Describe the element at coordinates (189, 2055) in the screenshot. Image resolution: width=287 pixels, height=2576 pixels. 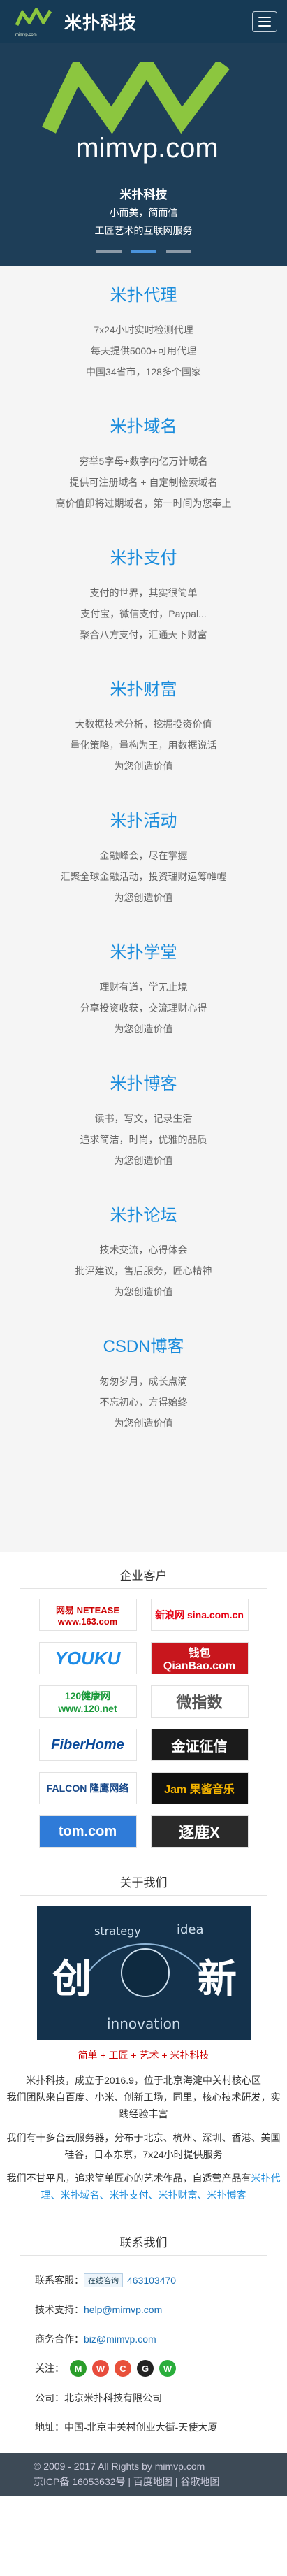
I see `tag: 米扑科技` at that location.